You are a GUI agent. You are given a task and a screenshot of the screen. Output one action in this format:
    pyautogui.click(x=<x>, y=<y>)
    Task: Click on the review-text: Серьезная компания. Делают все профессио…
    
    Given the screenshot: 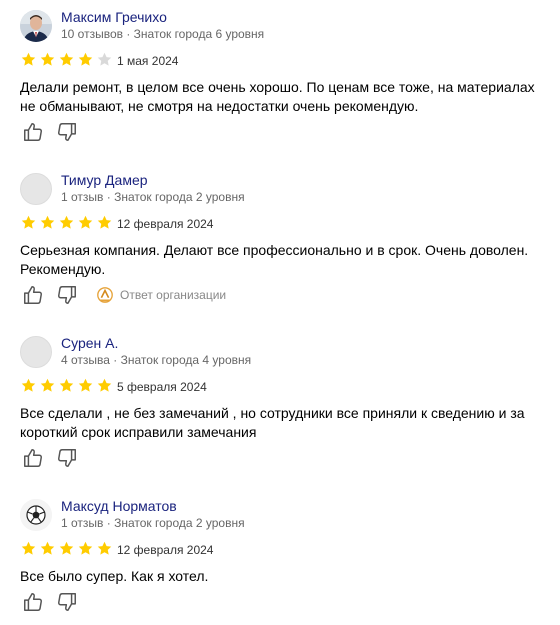 What is the action you would take?
    pyautogui.click(x=274, y=259)
    